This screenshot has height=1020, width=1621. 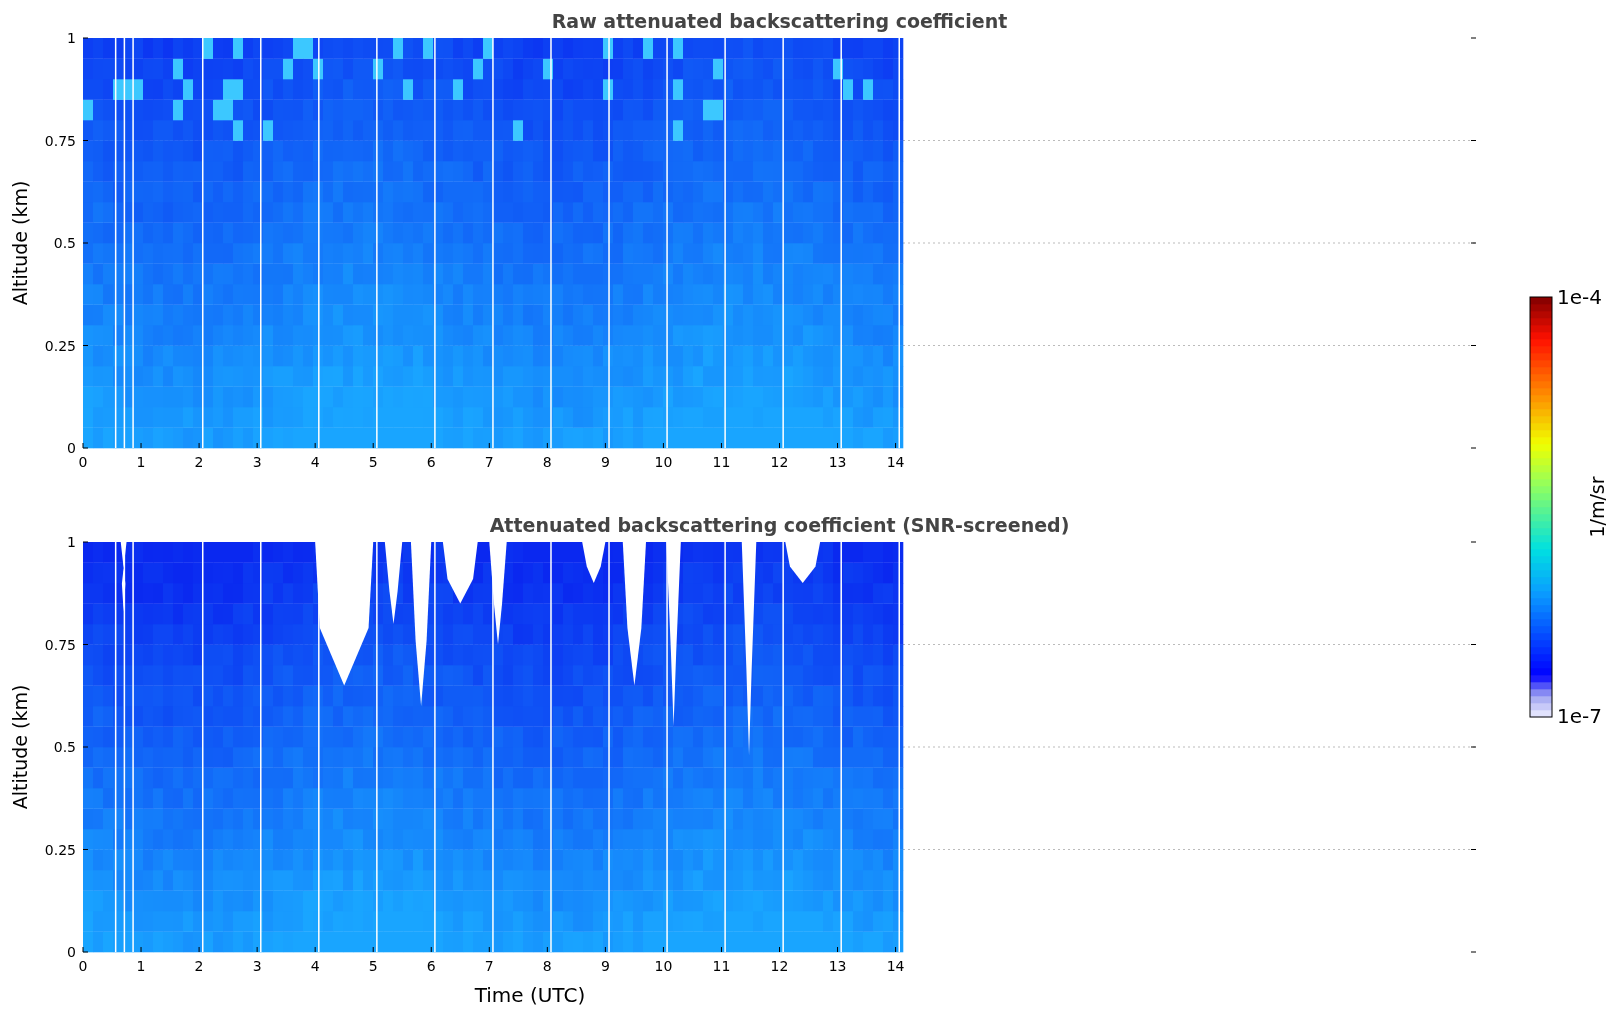 What do you see at coordinates (1597, 507) in the screenshot?
I see `colorbar-label: 1/m/sr` at bounding box center [1597, 507].